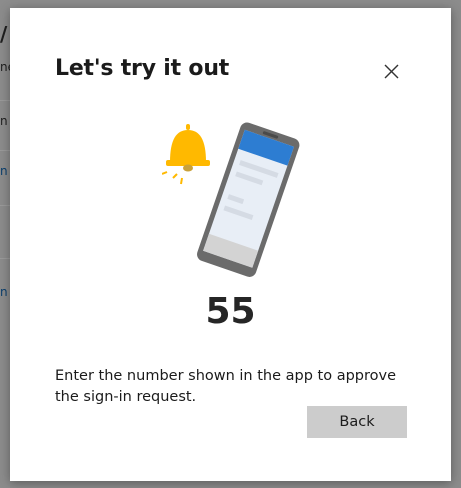 This screenshot has width=461, height=488. I want to click on close-button, so click(391, 69).